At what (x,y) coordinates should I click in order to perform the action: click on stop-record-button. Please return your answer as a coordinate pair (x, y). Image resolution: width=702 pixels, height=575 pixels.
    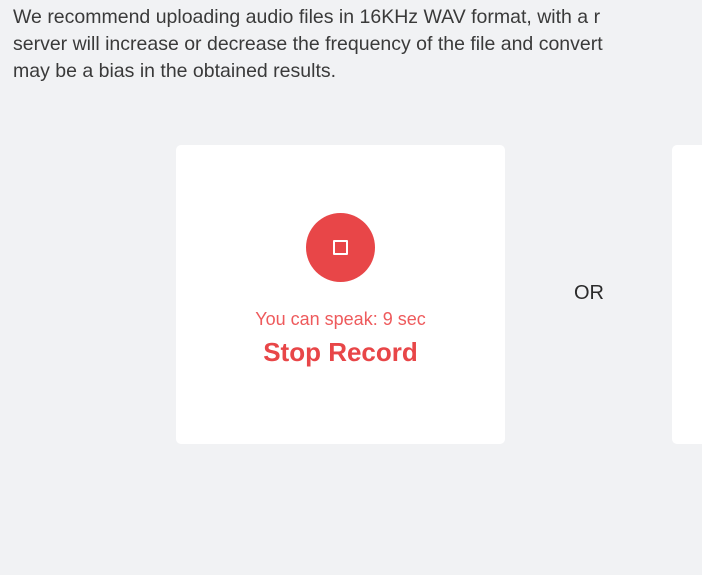
    Looking at the image, I should click on (340, 247).